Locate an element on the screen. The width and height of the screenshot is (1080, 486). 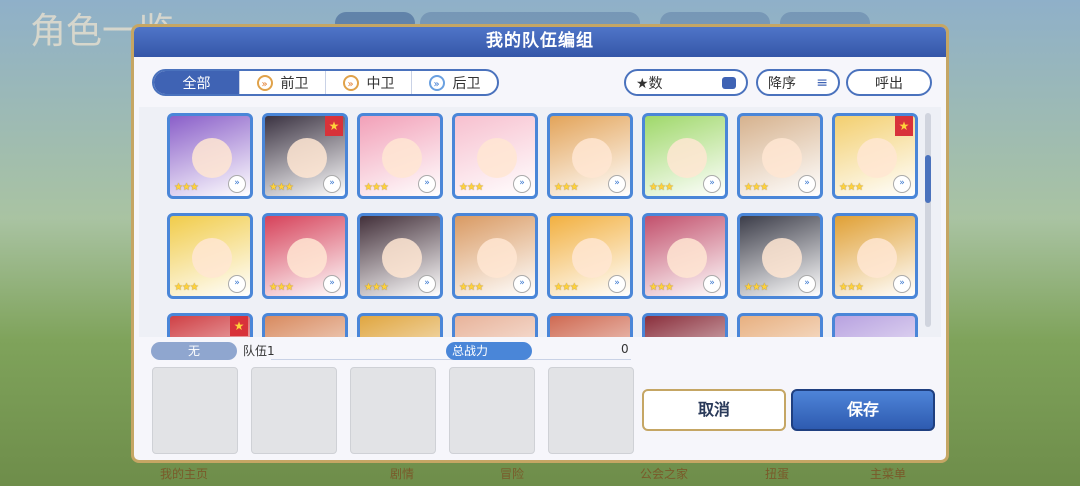
order-label: 降序 is located at coordinates (782, 83).